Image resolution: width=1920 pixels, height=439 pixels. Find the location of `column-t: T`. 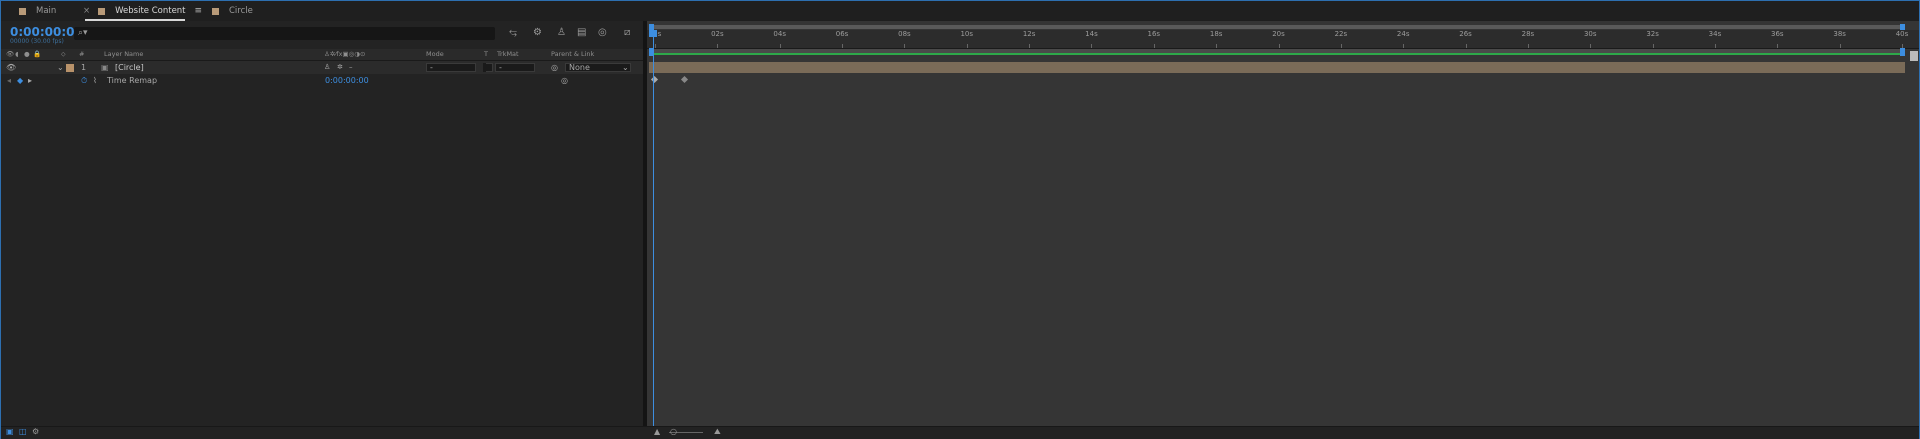

column-t: T is located at coordinates (486, 54).